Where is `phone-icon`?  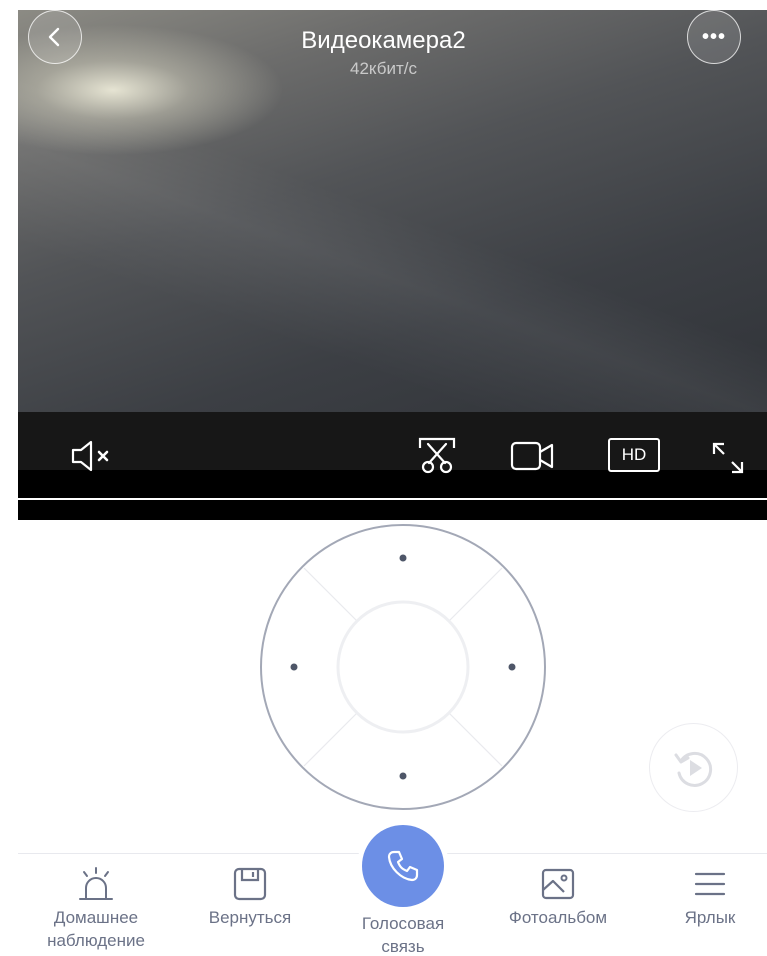
phone-icon is located at coordinates (403, 866).